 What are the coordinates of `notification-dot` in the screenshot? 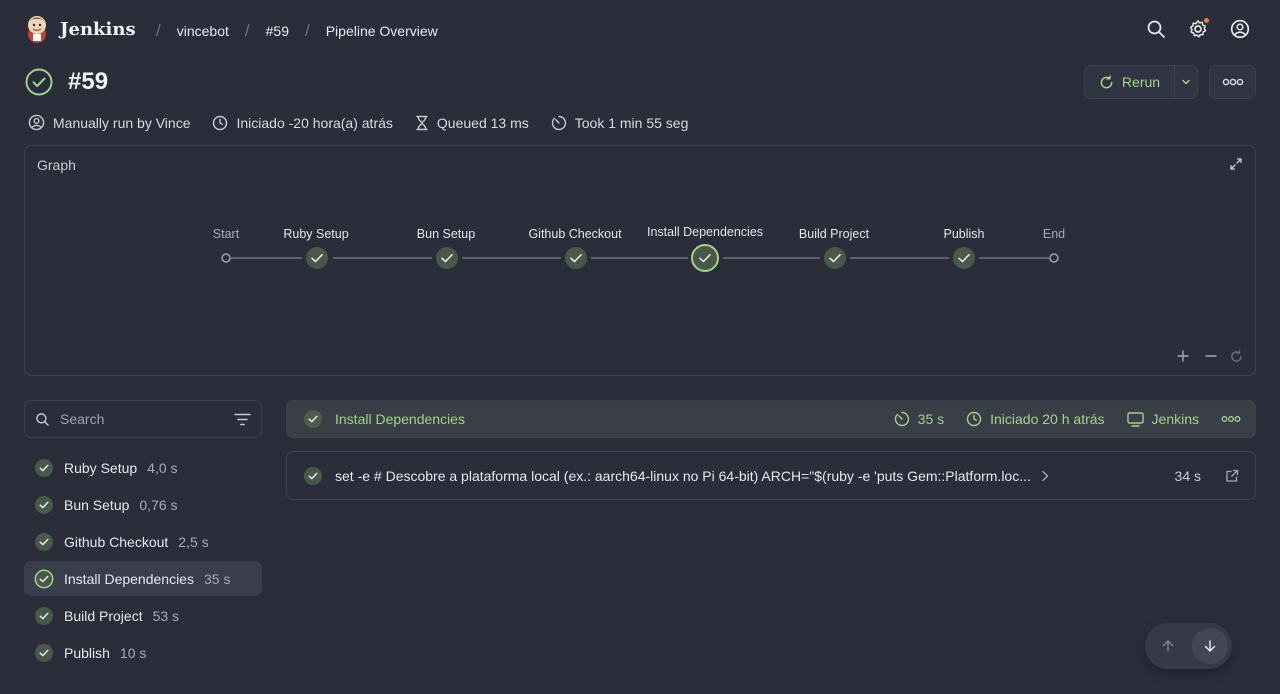 It's located at (1206, 20).